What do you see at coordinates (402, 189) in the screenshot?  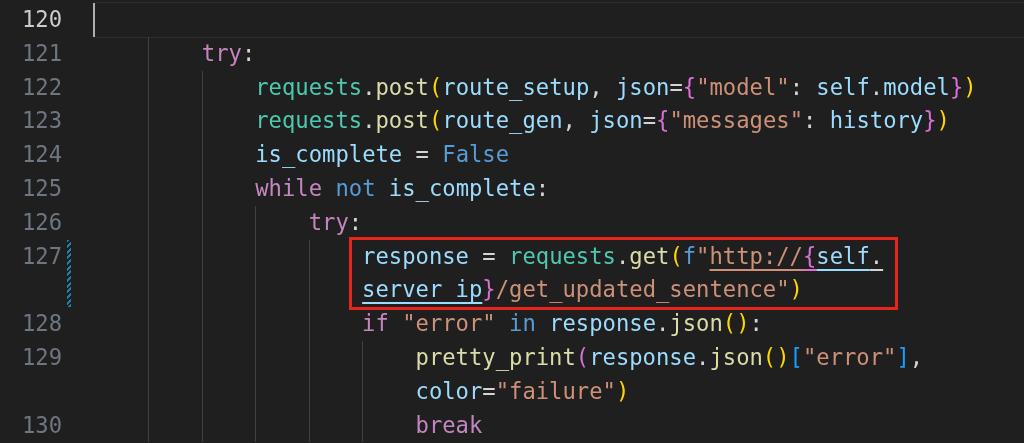 I see `code-line: while not is_complete:` at bounding box center [402, 189].